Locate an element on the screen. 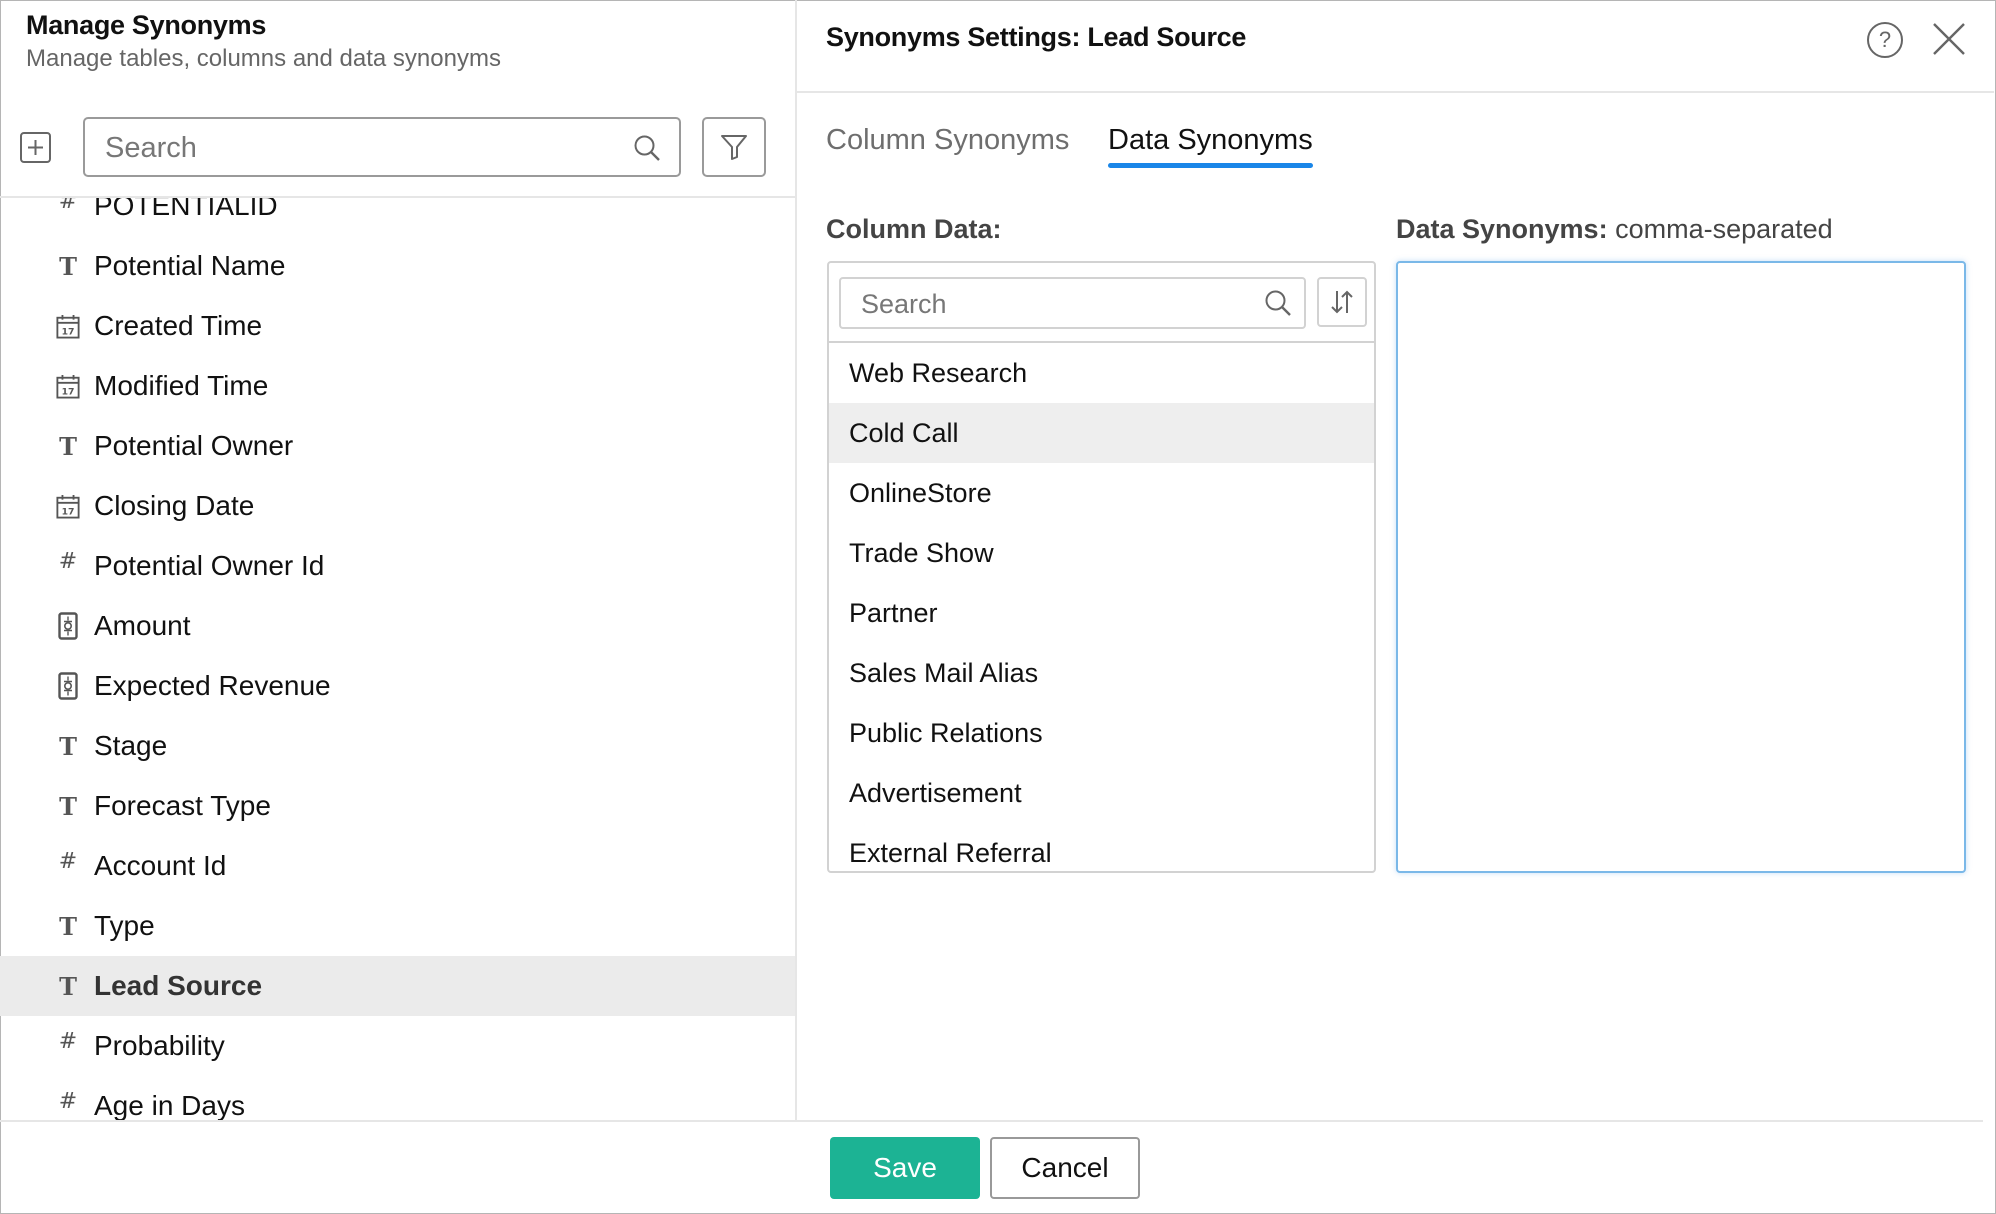 The image size is (1996, 1214). tab-data-synonyms: Data Synonyms is located at coordinates (1210, 140).